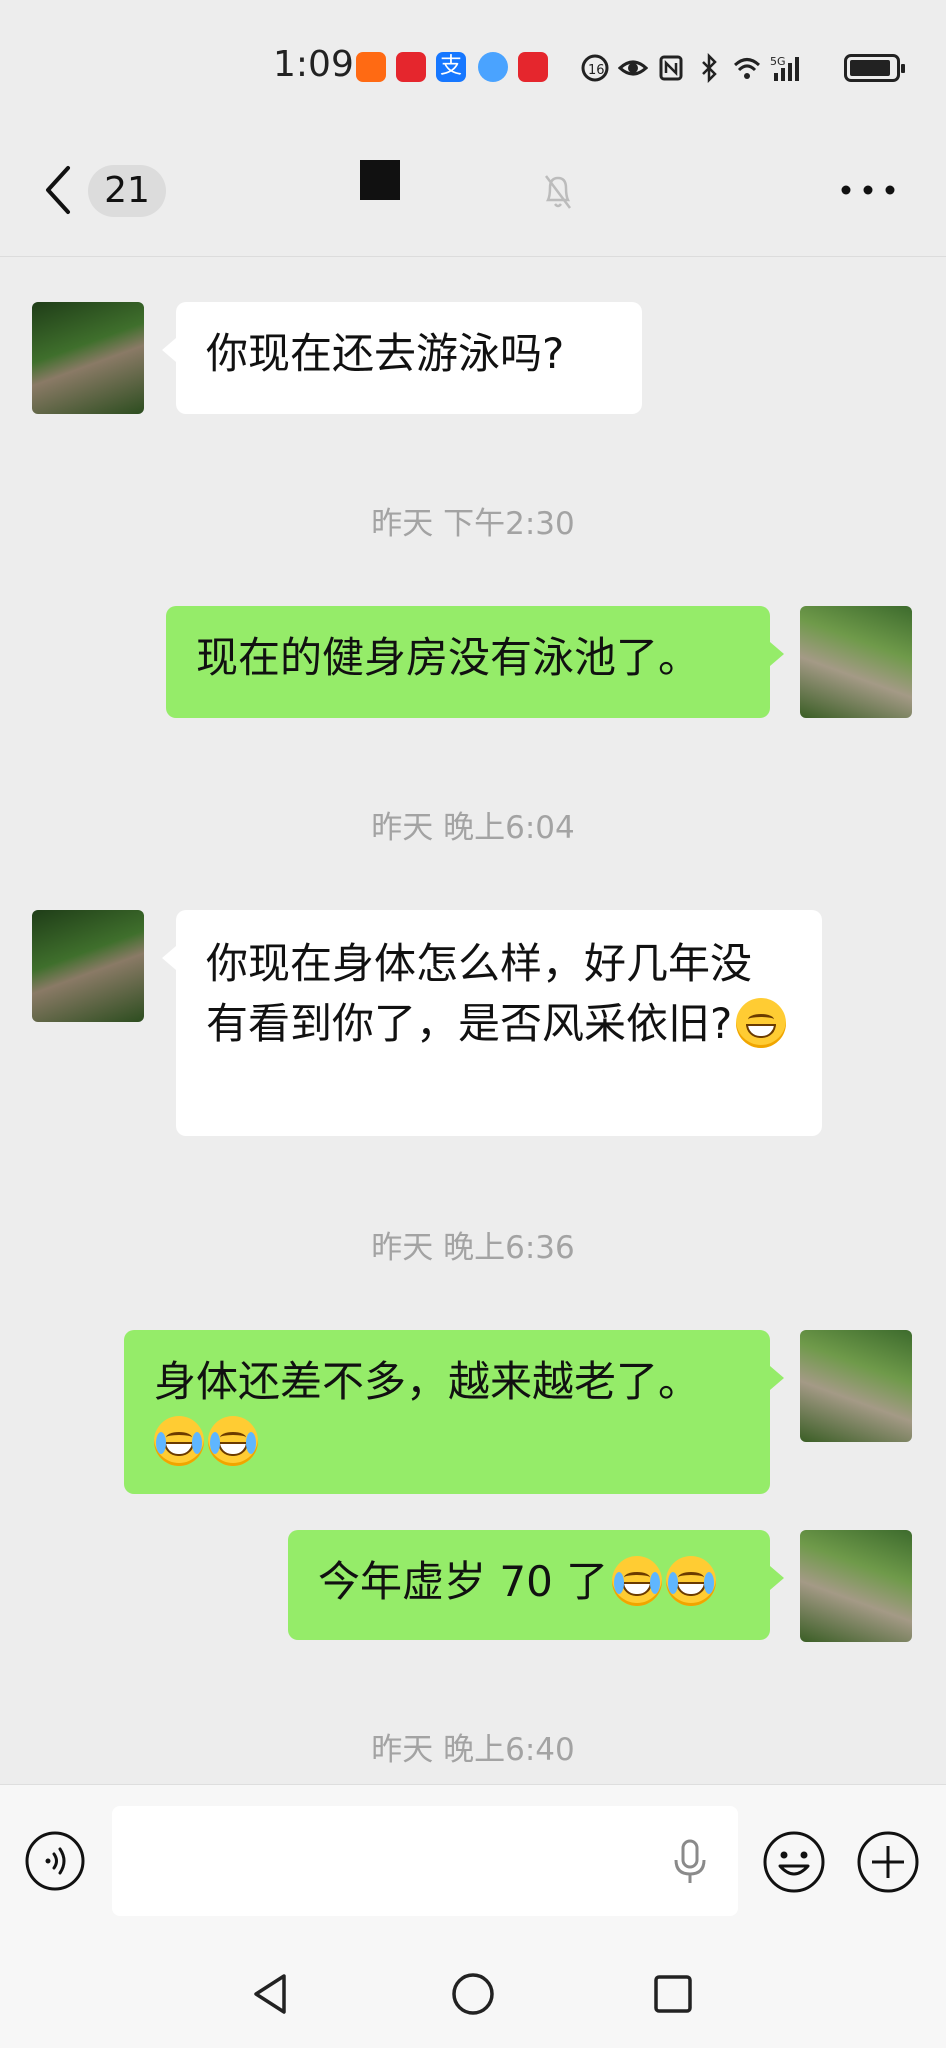  I want to click on nav-back-icon, so click(270, 1994).